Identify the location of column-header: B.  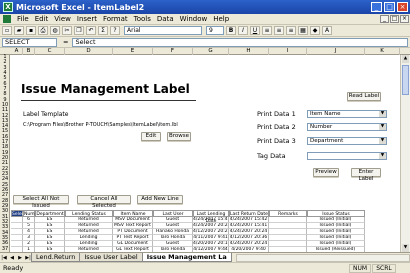
(29, 51).